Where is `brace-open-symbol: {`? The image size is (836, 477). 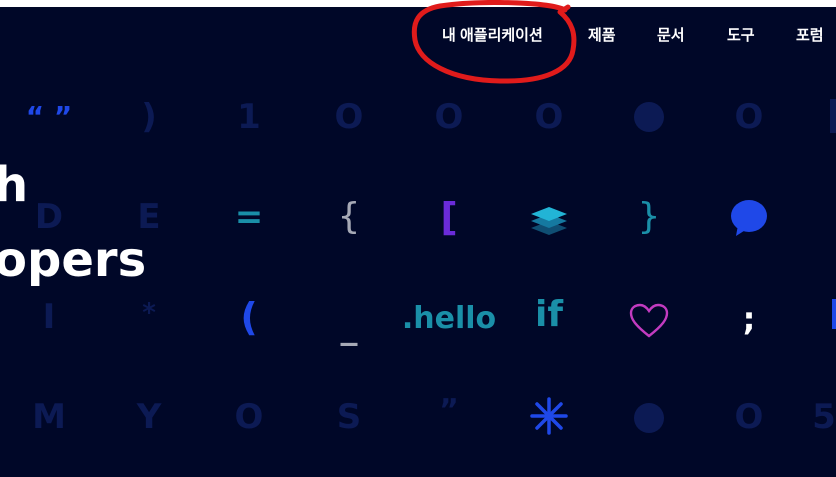 brace-open-symbol: { is located at coordinates (349, 216).